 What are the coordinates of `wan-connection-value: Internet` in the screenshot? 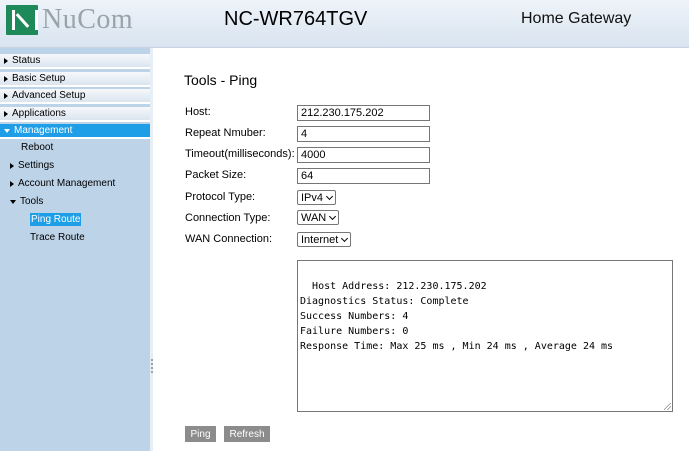 It's located at (320, 239).